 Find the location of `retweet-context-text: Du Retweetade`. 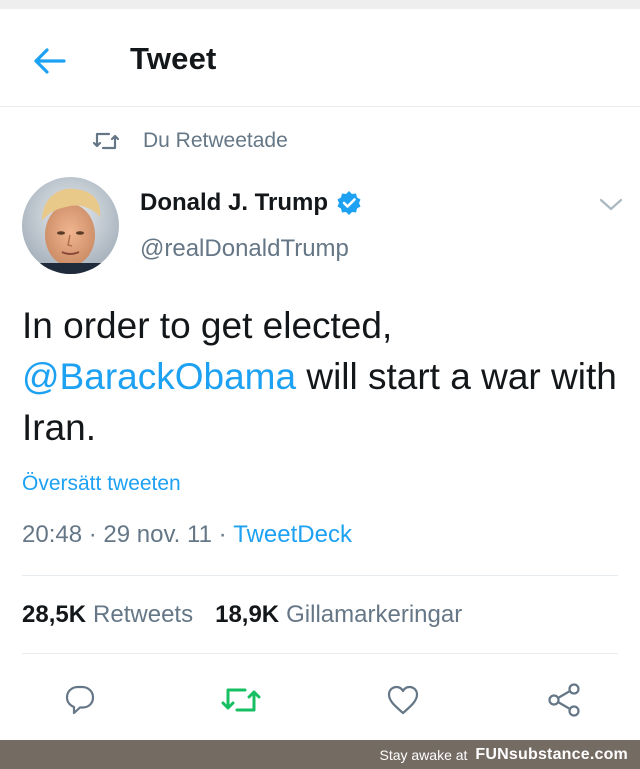

retweet-context-text: Du Retweetade is located at coordinates (215, 140).